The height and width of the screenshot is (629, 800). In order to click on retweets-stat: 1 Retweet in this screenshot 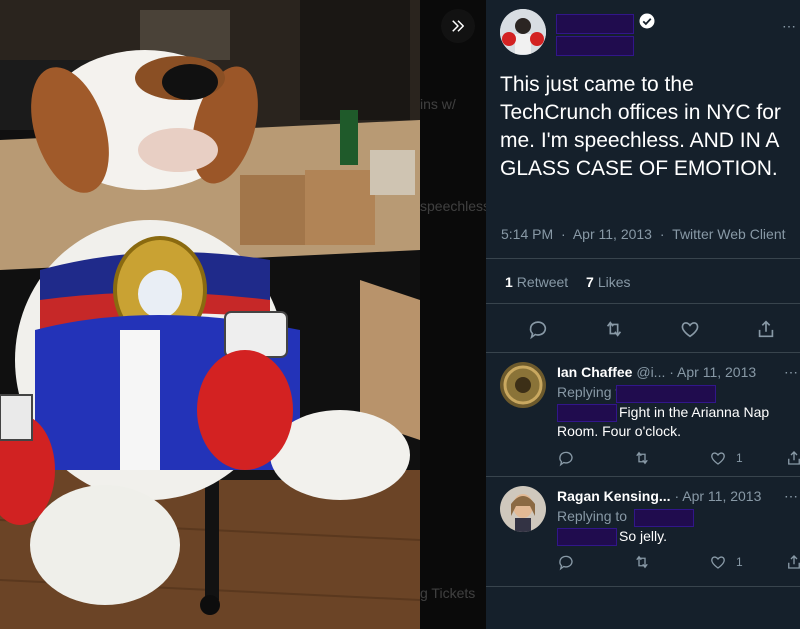, I will do `click(536, 282)`.